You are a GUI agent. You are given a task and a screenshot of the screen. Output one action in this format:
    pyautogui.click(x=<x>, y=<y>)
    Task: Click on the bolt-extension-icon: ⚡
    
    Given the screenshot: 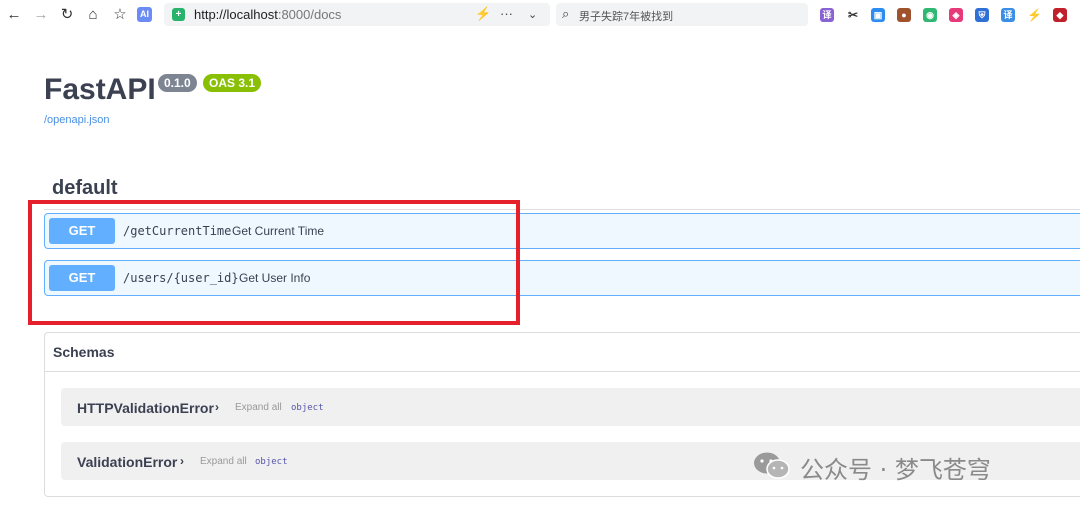 What is the action you would take?
    pyautogui.click(x=1034, y=15)
    